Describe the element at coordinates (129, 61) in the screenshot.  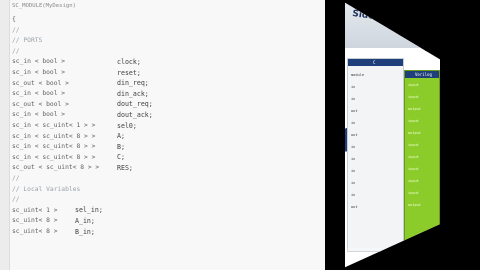
I see `port-name: clock;` at that location.